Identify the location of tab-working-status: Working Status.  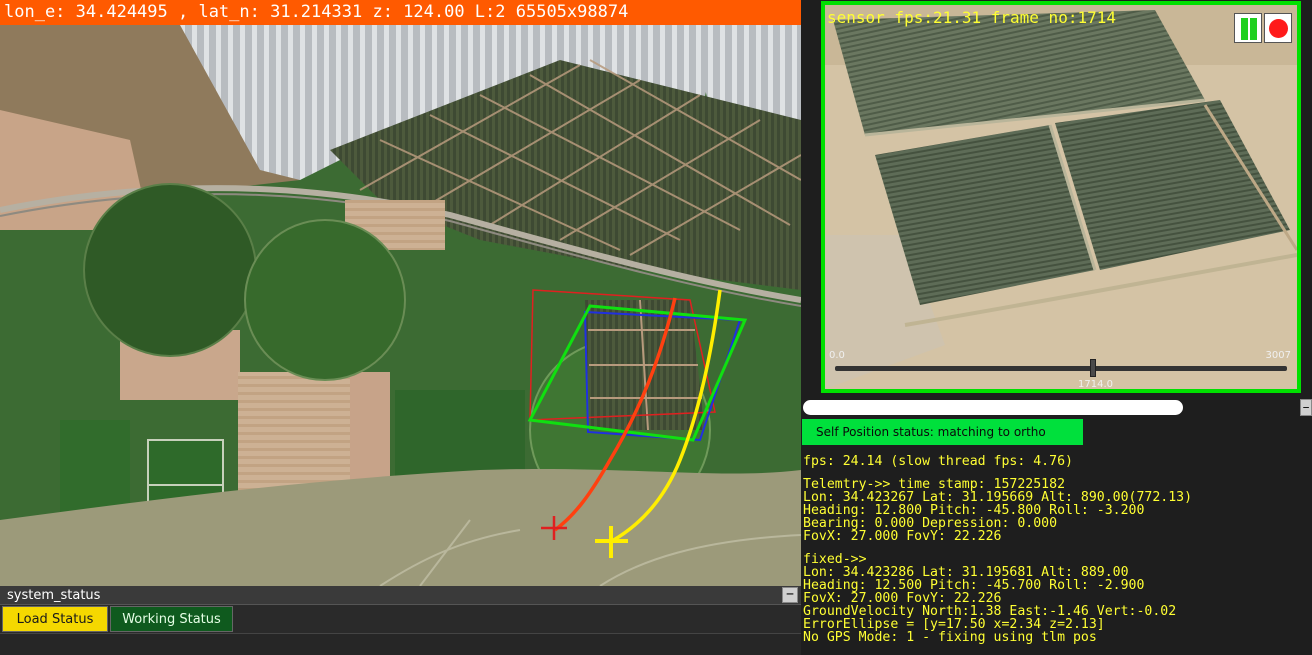
(171, 619).